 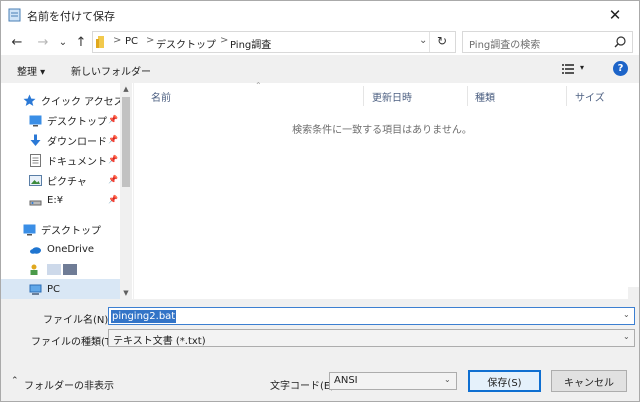 I want to click on sort-indicator-icon: ⌃, so click(x=258, y=85).